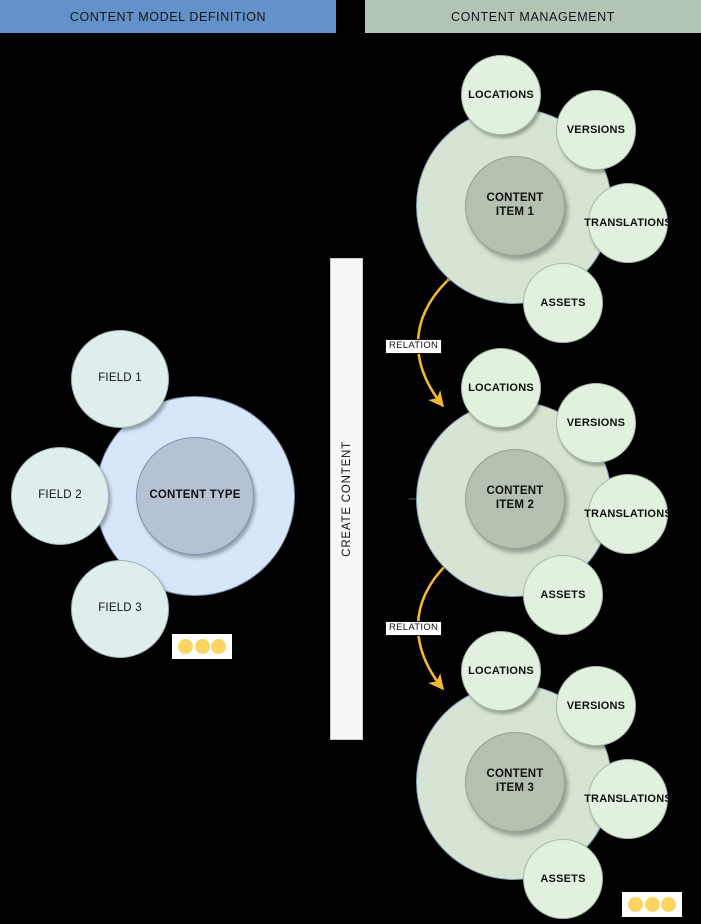  Describe the element at coordinates (515, 198) in the screenshot. I see `content-item-1-title-line1: CONTENT` at that location.